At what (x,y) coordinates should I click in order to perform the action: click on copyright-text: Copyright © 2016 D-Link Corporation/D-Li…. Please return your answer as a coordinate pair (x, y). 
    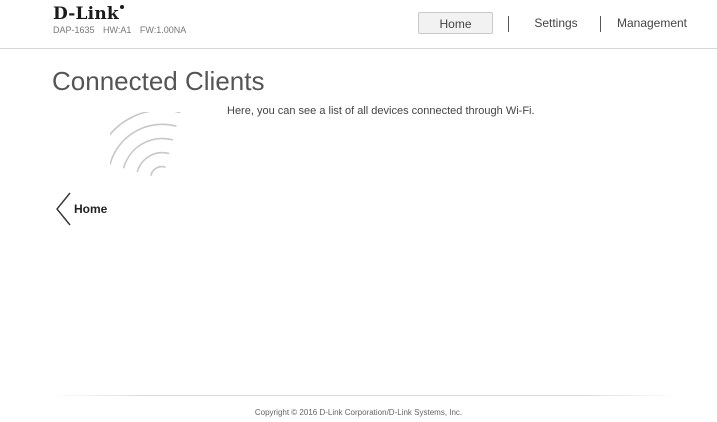
    Looking at the image, I should click on (358, 412).